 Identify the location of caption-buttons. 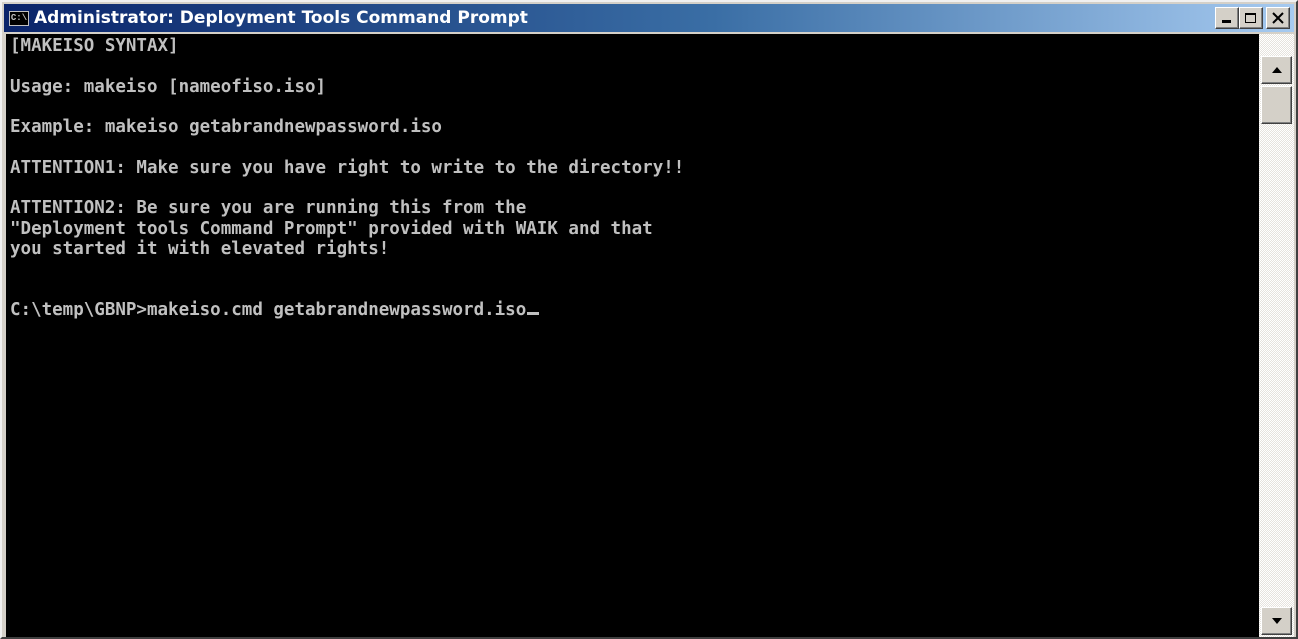
(1252, 18).